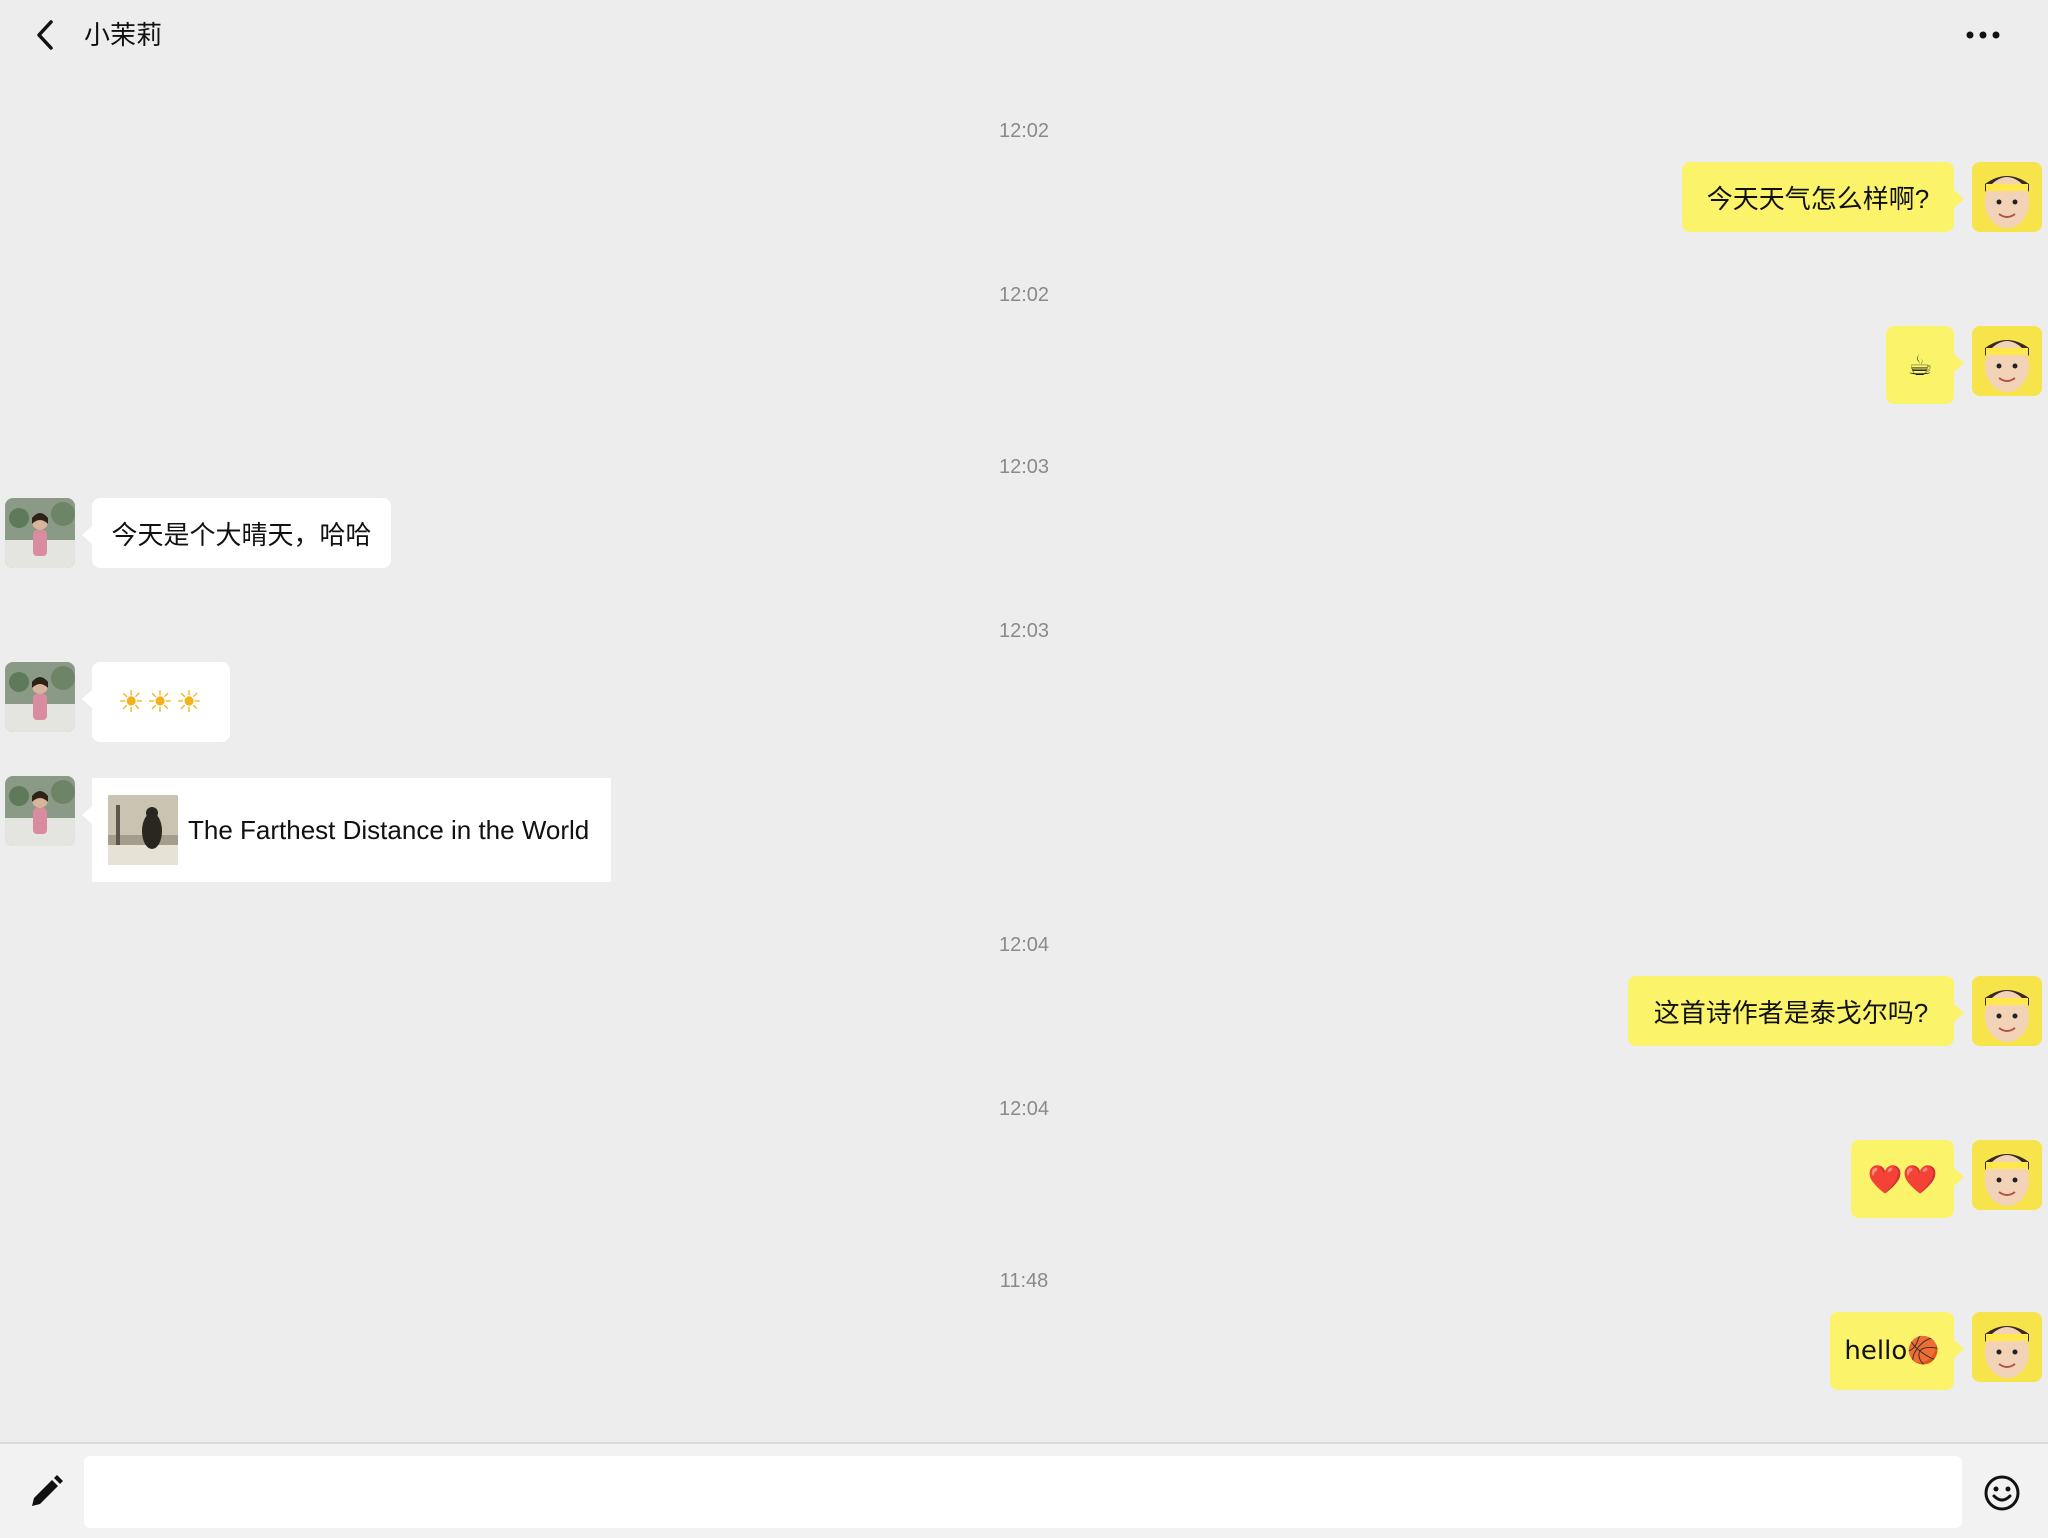 This screenshot has height=1538, width=2048. Describe the element at coordinates (1818, 198) in the screenshot. I see `message-text: 今天天气怎么样啊?` at that location.